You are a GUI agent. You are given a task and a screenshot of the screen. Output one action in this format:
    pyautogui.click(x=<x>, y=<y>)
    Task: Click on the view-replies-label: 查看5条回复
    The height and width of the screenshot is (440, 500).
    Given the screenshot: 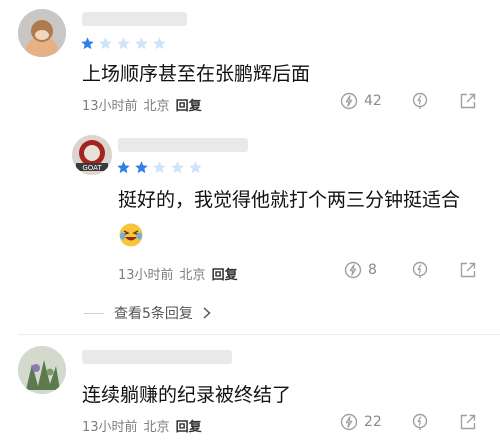 What is the action you would take?
    pyautogui.click(x=153, y=314)
    